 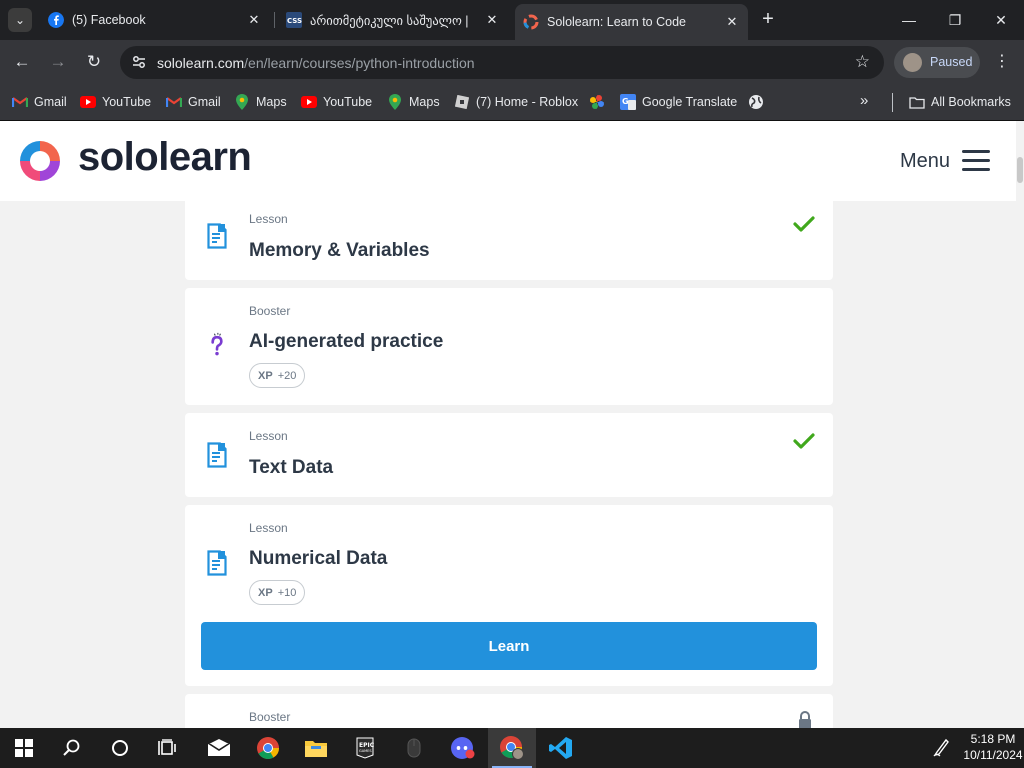 I want to click on vscode-icon, so click(x=561, y=748).